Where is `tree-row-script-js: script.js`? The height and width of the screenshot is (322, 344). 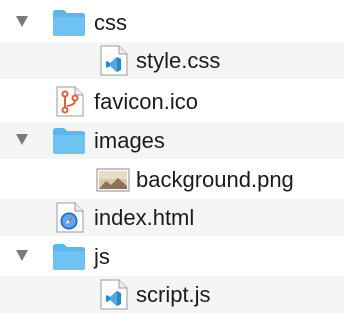
tree-row-script-js: script.js is located at coordinates (172, 294).